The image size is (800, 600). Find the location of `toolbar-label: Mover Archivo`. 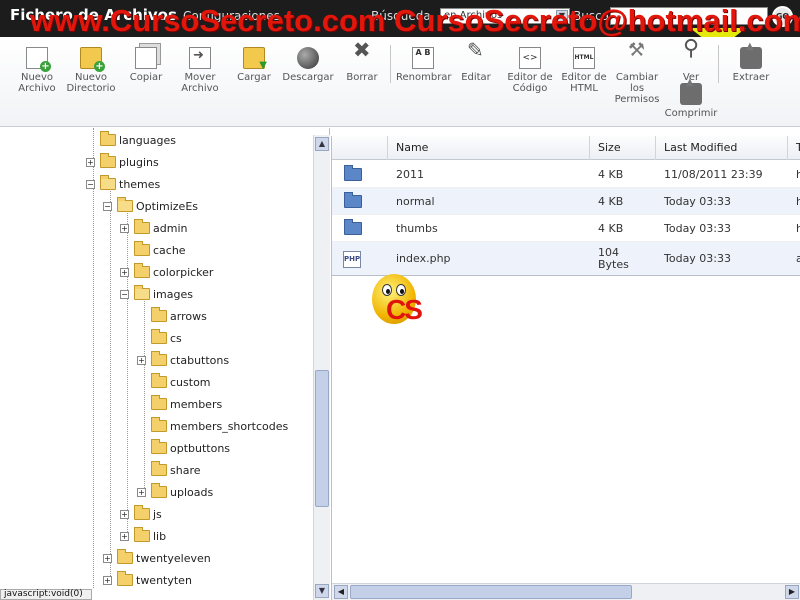

toolbar-label: Mover Archivo is located at coordinates (200, 83).